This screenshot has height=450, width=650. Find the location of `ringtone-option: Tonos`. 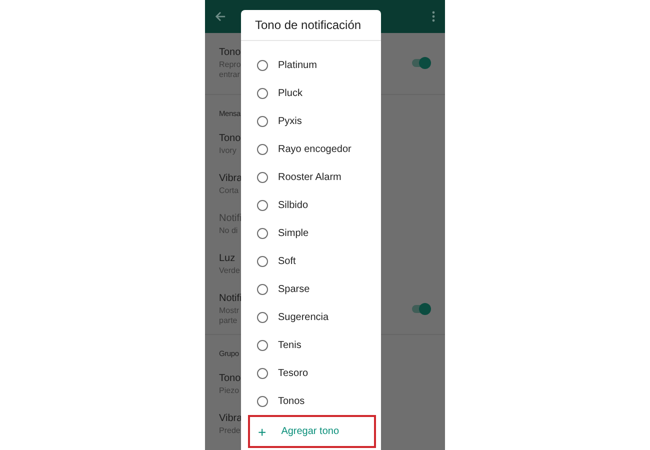

ringtone-option: Tonos is located at coordinates (311, 401).